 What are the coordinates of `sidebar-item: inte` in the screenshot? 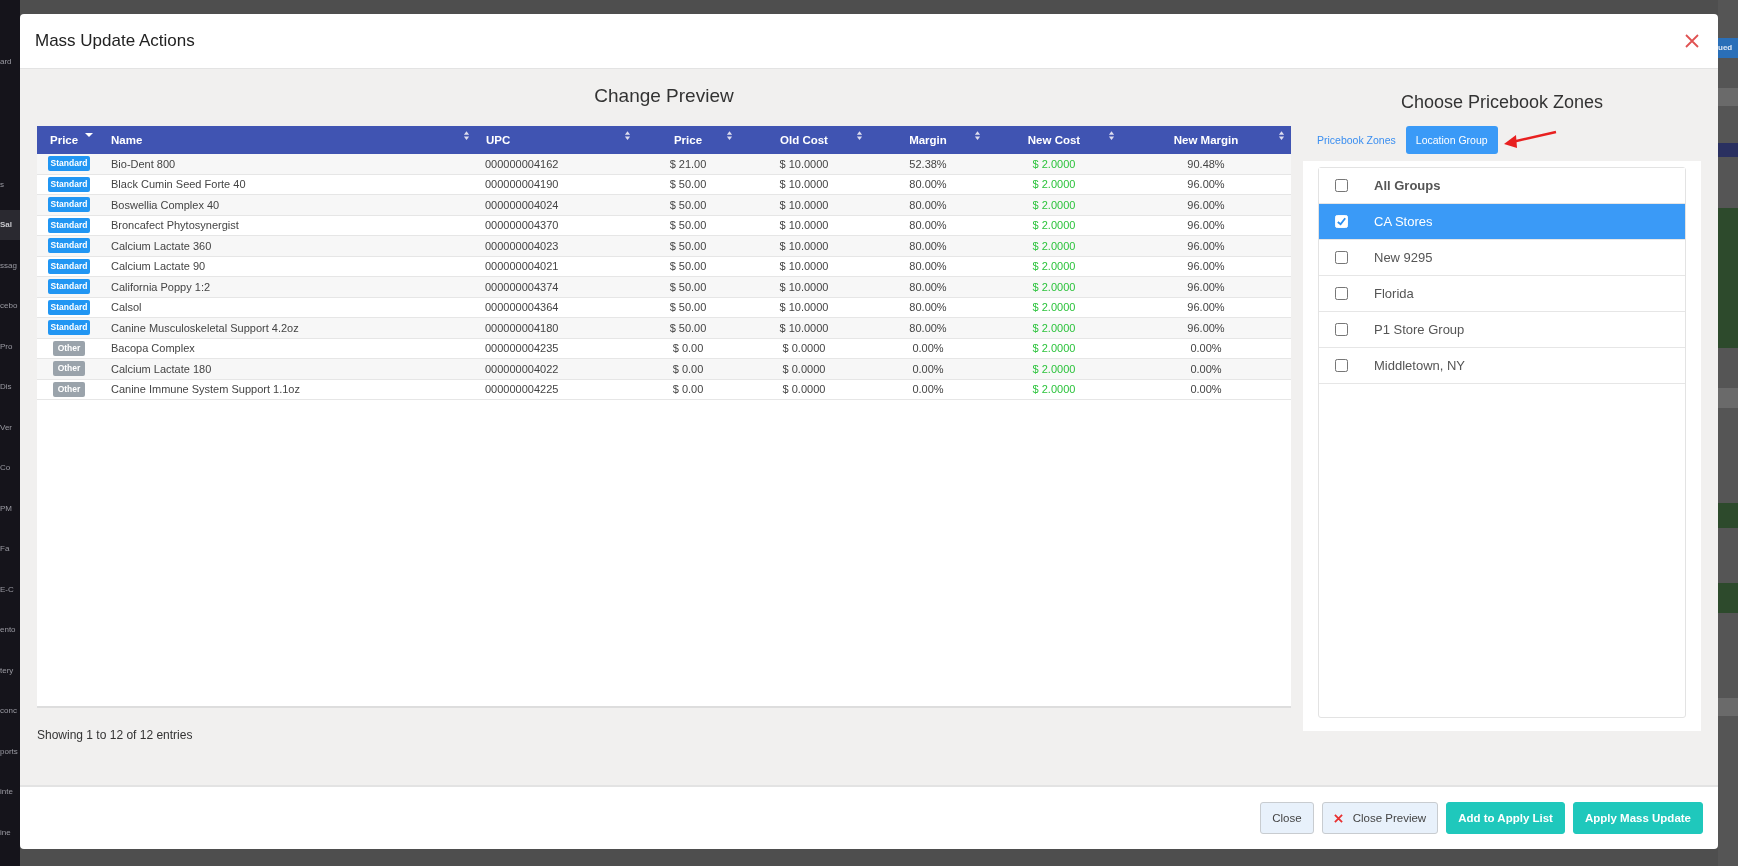 It's located at (10, 792).